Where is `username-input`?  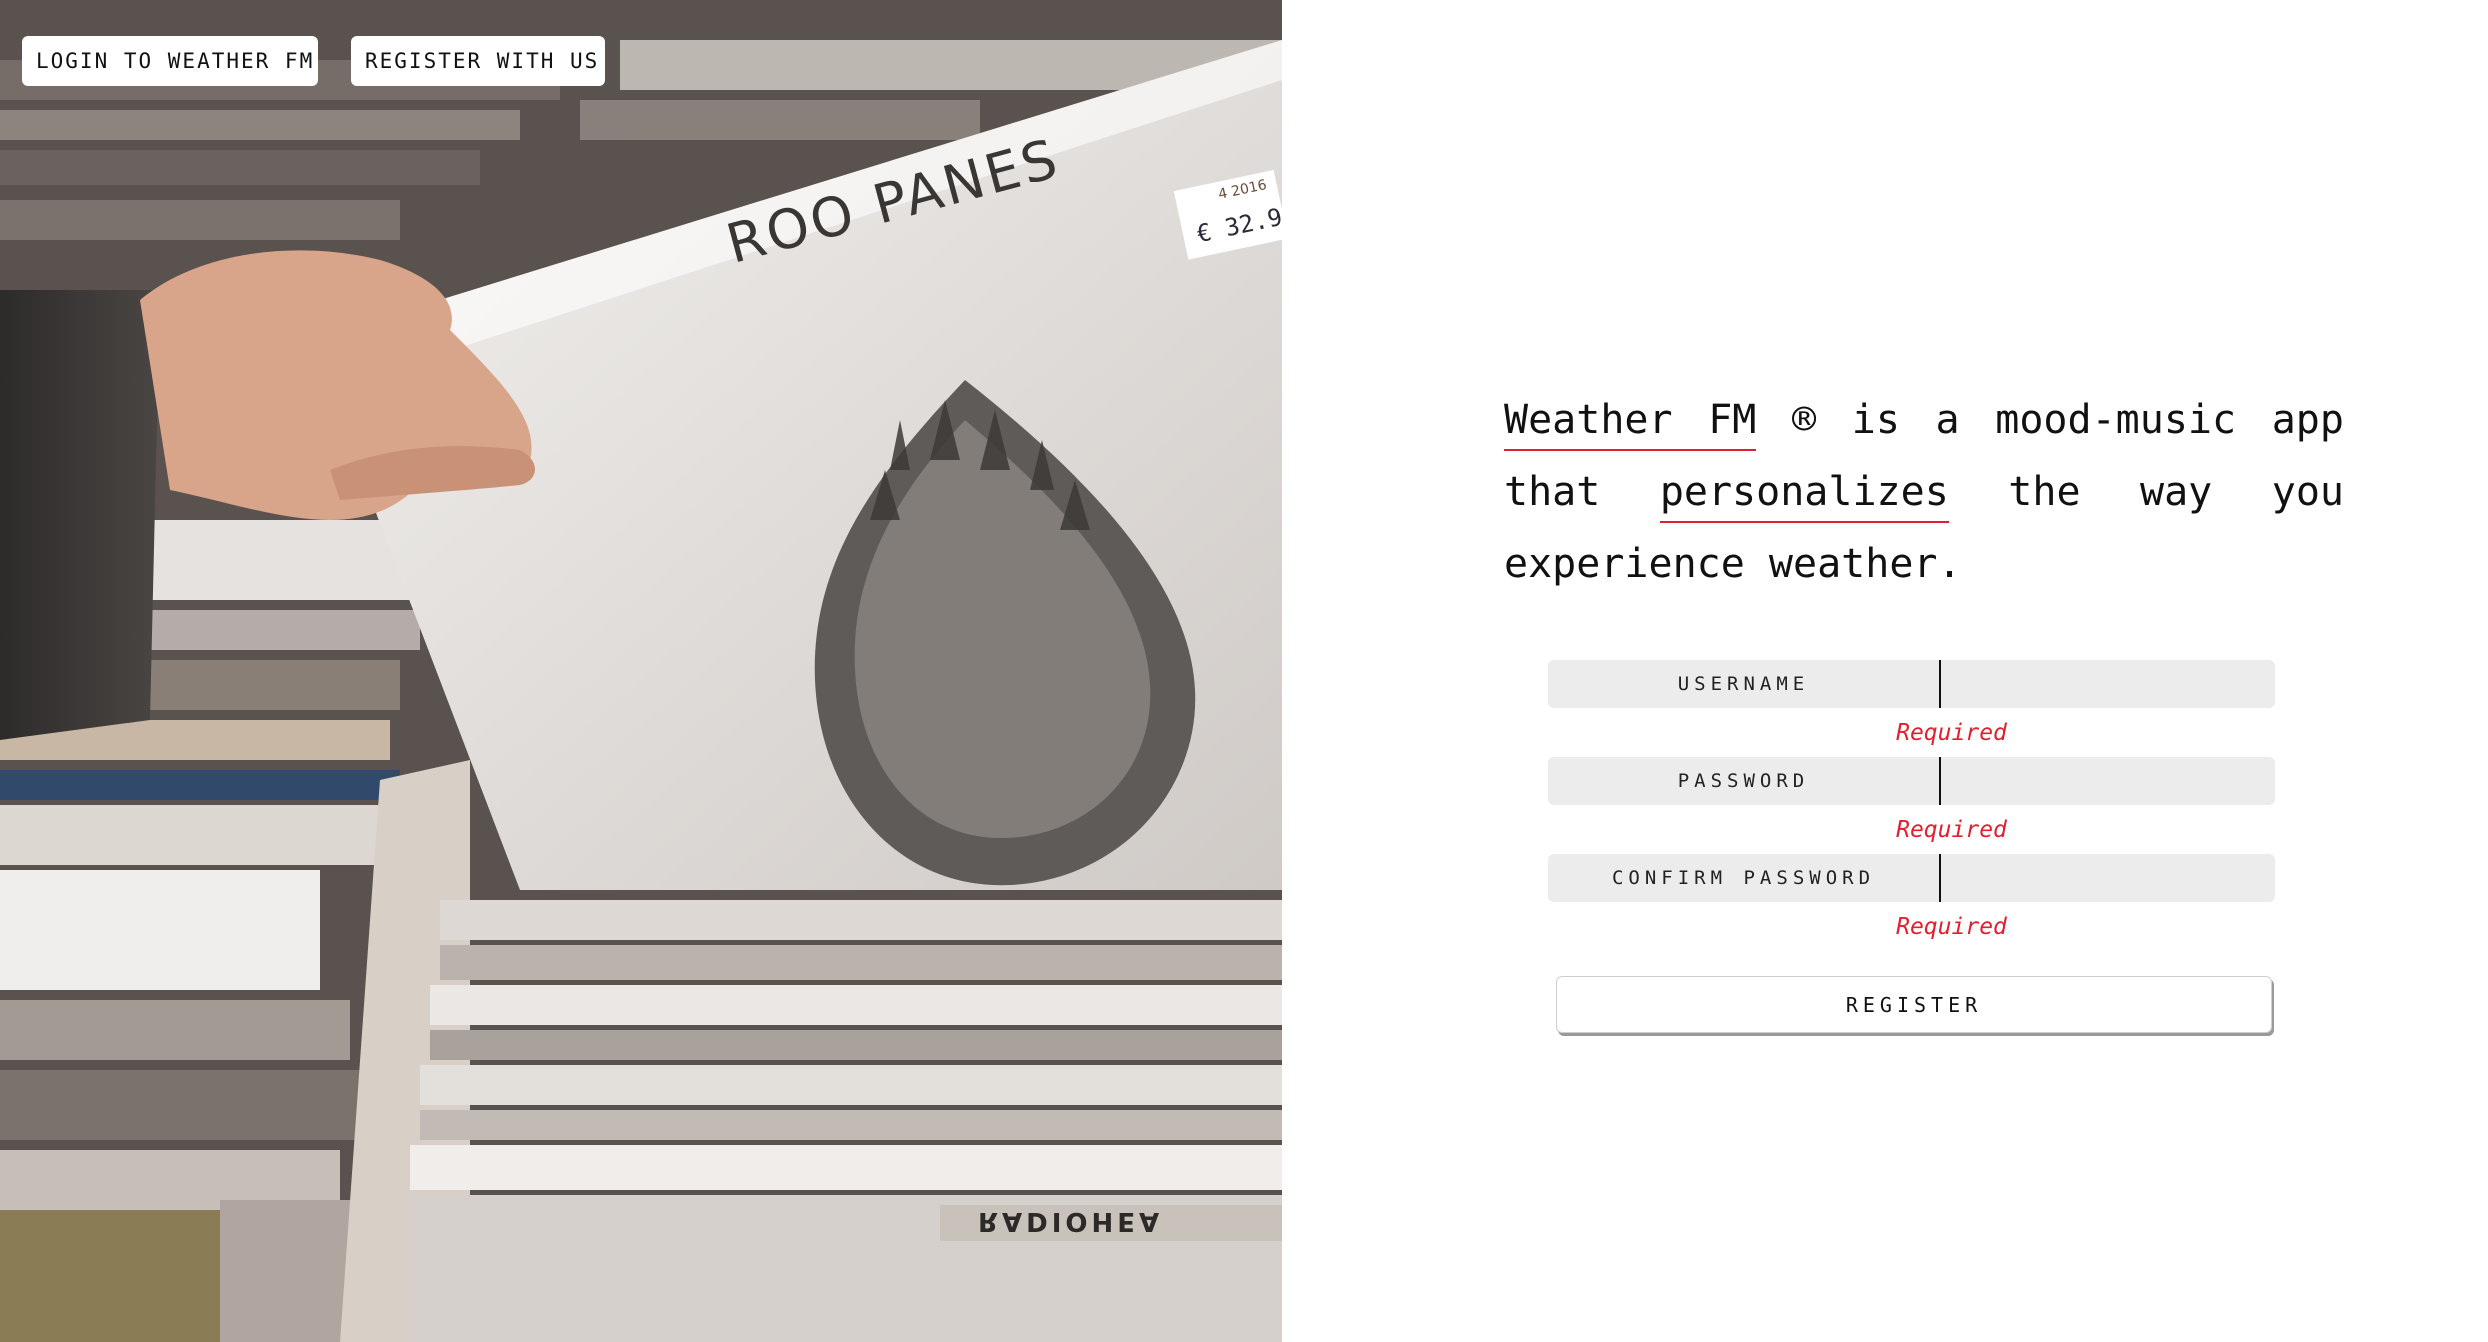 username-input is located at coordinates (2108, 684).